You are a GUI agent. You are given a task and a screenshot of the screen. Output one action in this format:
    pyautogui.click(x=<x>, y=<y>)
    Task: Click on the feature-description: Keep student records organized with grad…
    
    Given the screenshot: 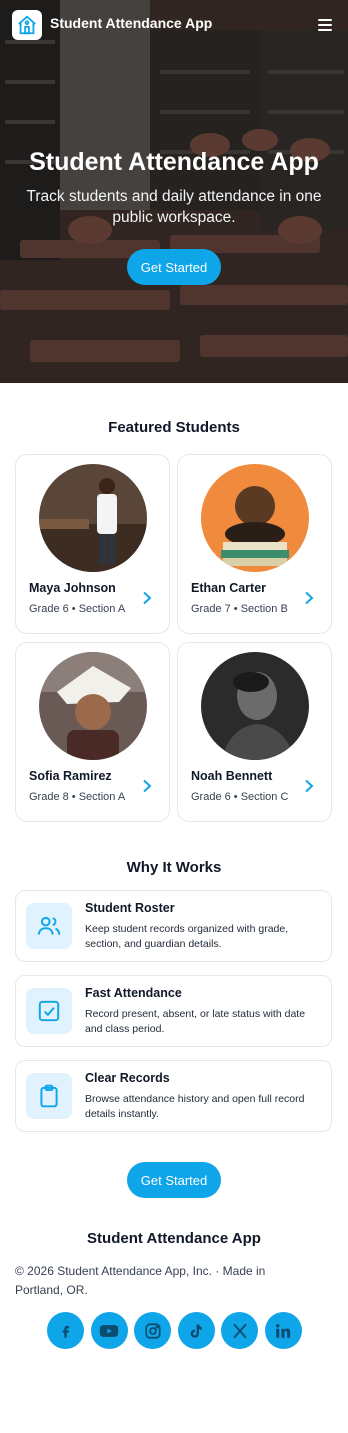 What is the action you would take?
    pyautogui.click(x=187, y=936)
    